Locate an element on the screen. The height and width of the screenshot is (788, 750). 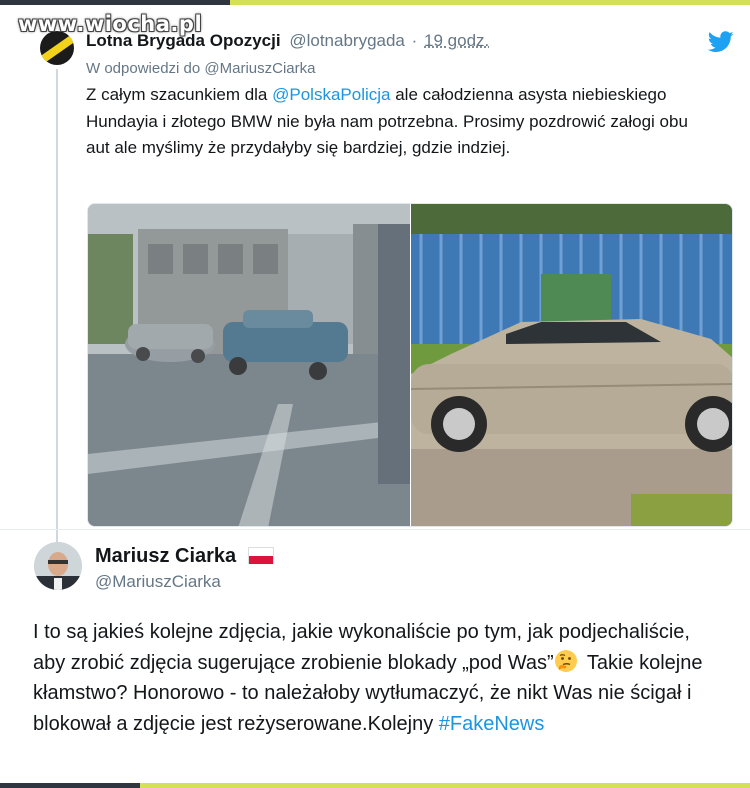
main-author-name: Mariusz Ciarka is located at coordinates (165, 556).